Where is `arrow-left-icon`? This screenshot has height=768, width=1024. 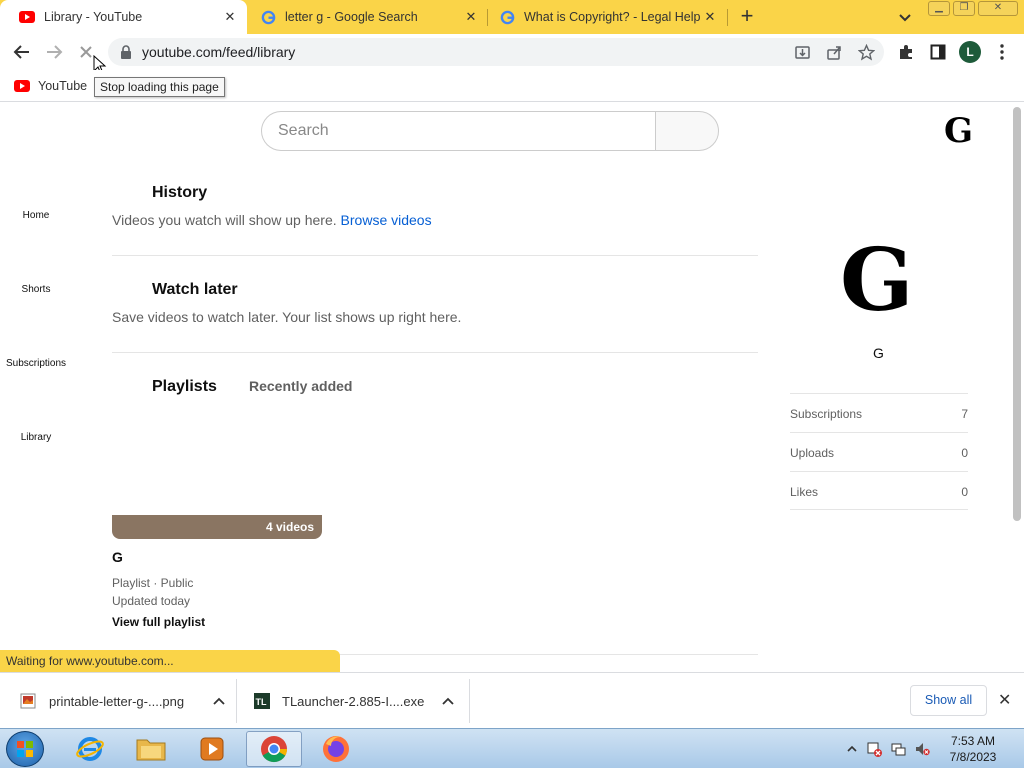
arrow-left-icon is located at coordinates (21, 52).